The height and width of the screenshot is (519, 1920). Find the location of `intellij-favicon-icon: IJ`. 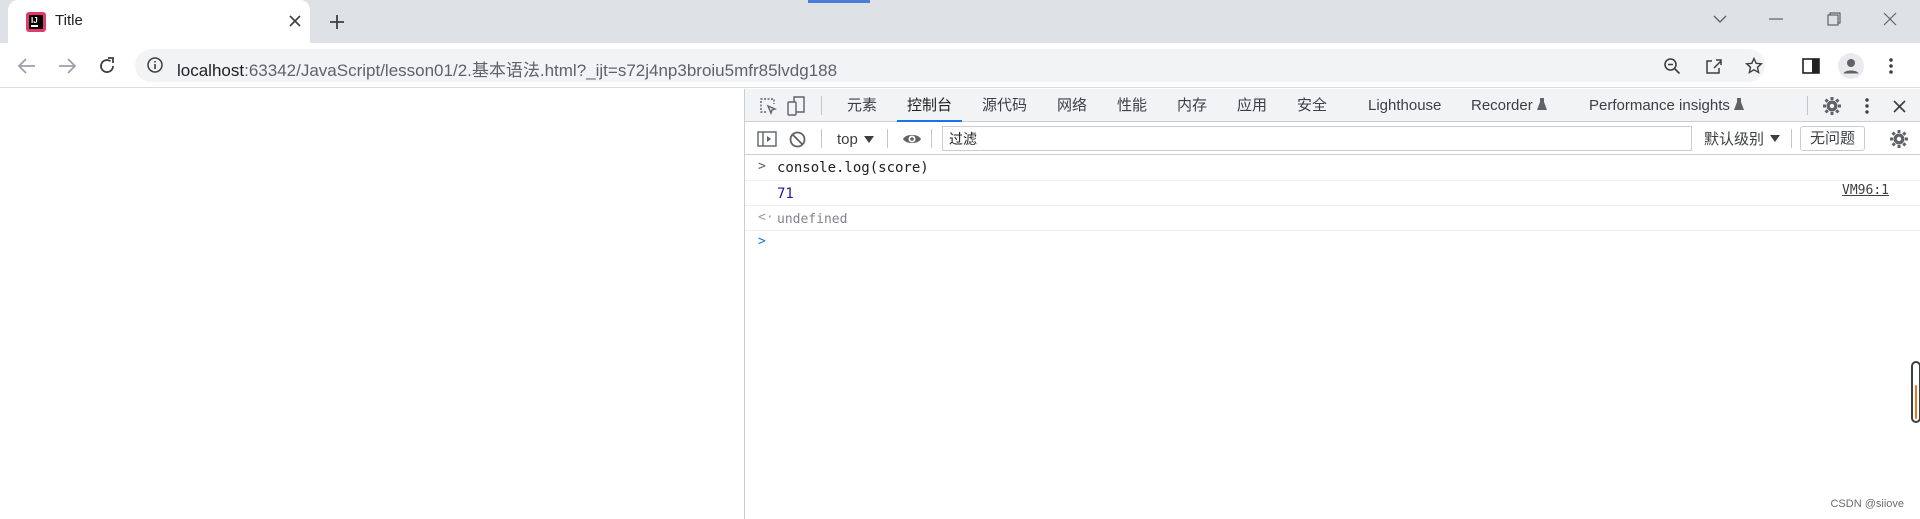

intellij-favicon-icon: IJ is located at coordinates (36, 22).